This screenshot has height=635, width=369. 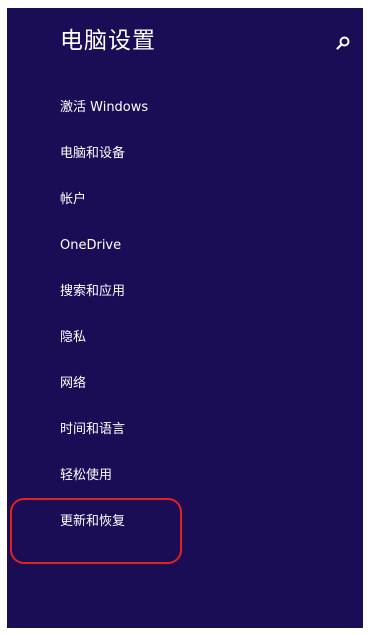 What do you see at coordinates (92, 292) in the screenshot?
I see `menu-item-search-and-apps: 搜索和应用` at bounding box center [92, 292].